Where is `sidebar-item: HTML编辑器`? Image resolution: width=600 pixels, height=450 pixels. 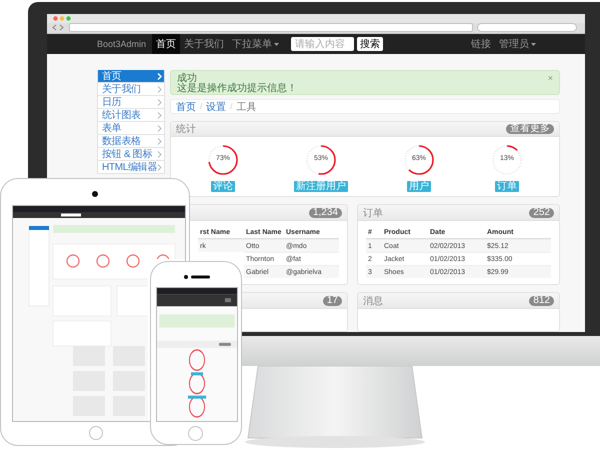
sidebar-item: HTML编辑器 is located at coordinates (131, 167).